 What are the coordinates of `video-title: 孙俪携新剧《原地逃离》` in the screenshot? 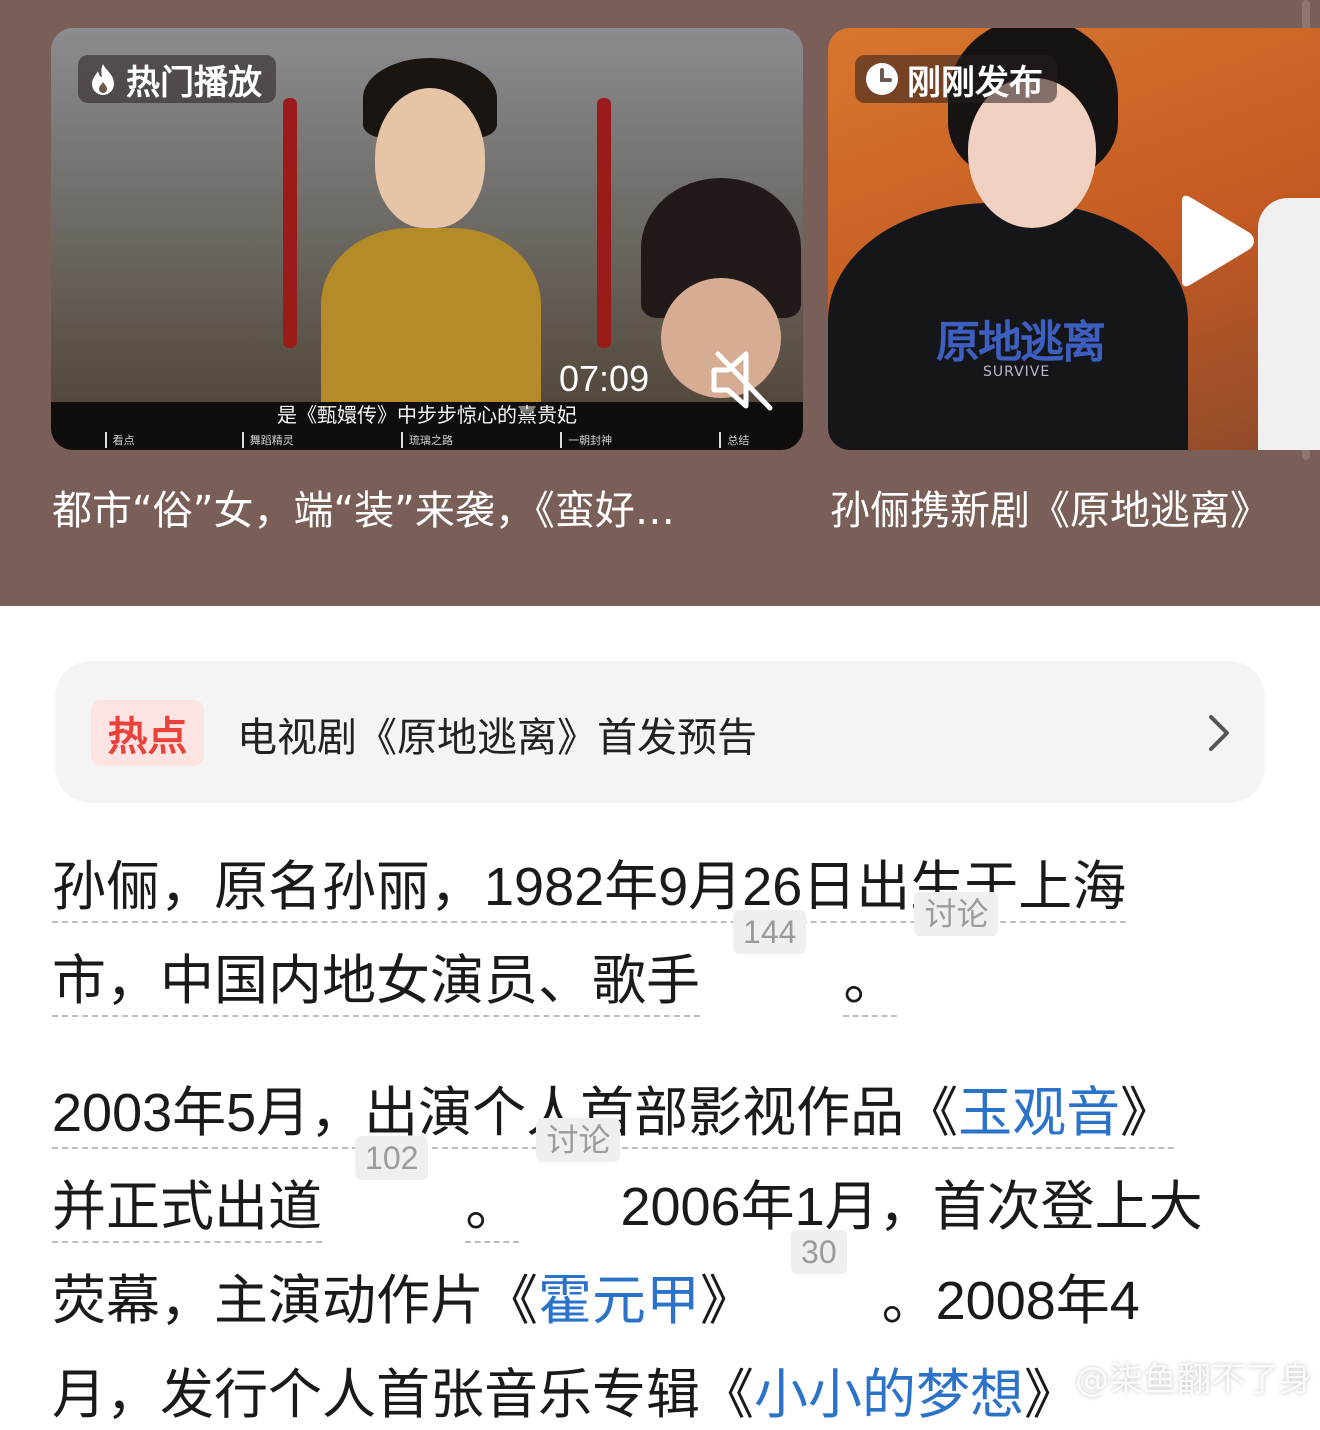 It's located at (1075, 507).